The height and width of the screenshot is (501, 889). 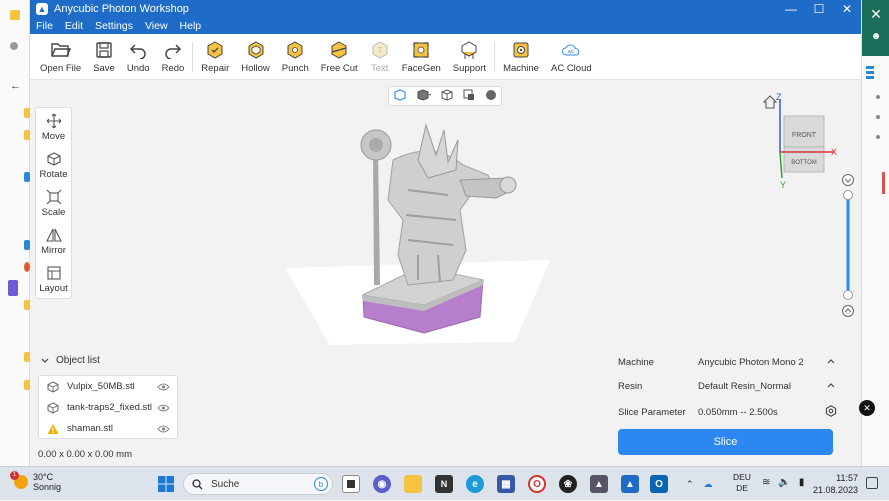 I want to click on bing-icon: b, so click(x=321, y=484).